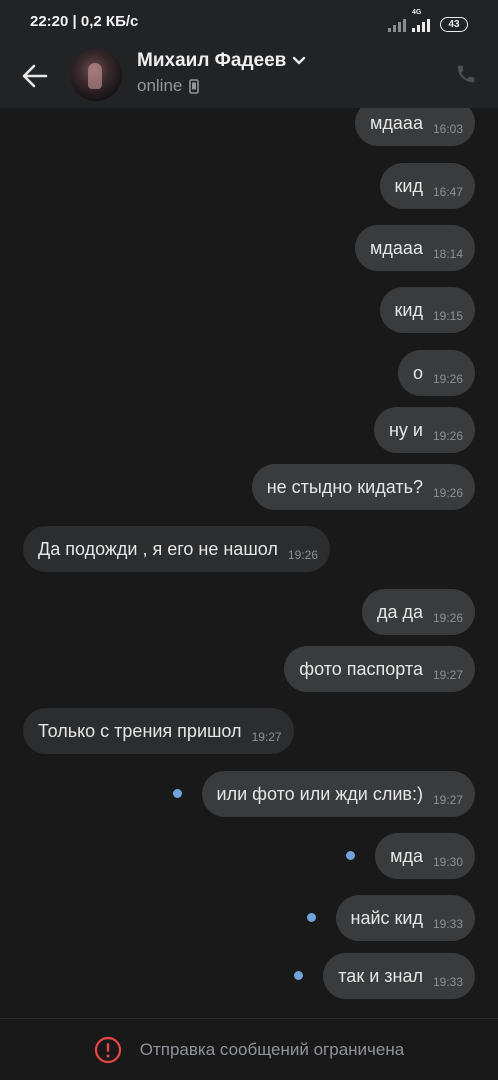 This screenshot has height=1080, width=498. I want to click on message-text: не стыдно кидать?, so click(344, 486).